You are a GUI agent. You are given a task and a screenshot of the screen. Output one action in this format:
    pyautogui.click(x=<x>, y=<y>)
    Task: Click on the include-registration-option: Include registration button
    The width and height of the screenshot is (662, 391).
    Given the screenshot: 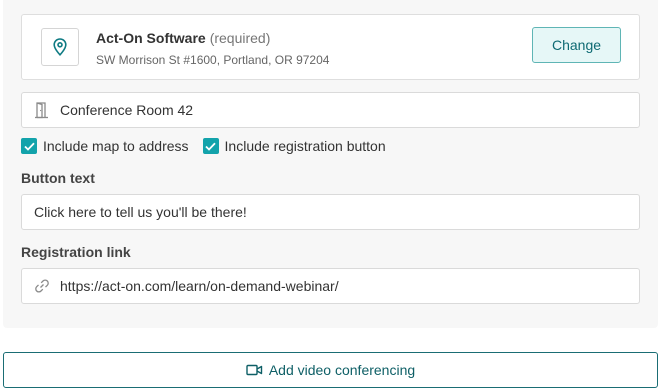 What is the action you would take?
    pyautogui.click(x=294, y=146)
    